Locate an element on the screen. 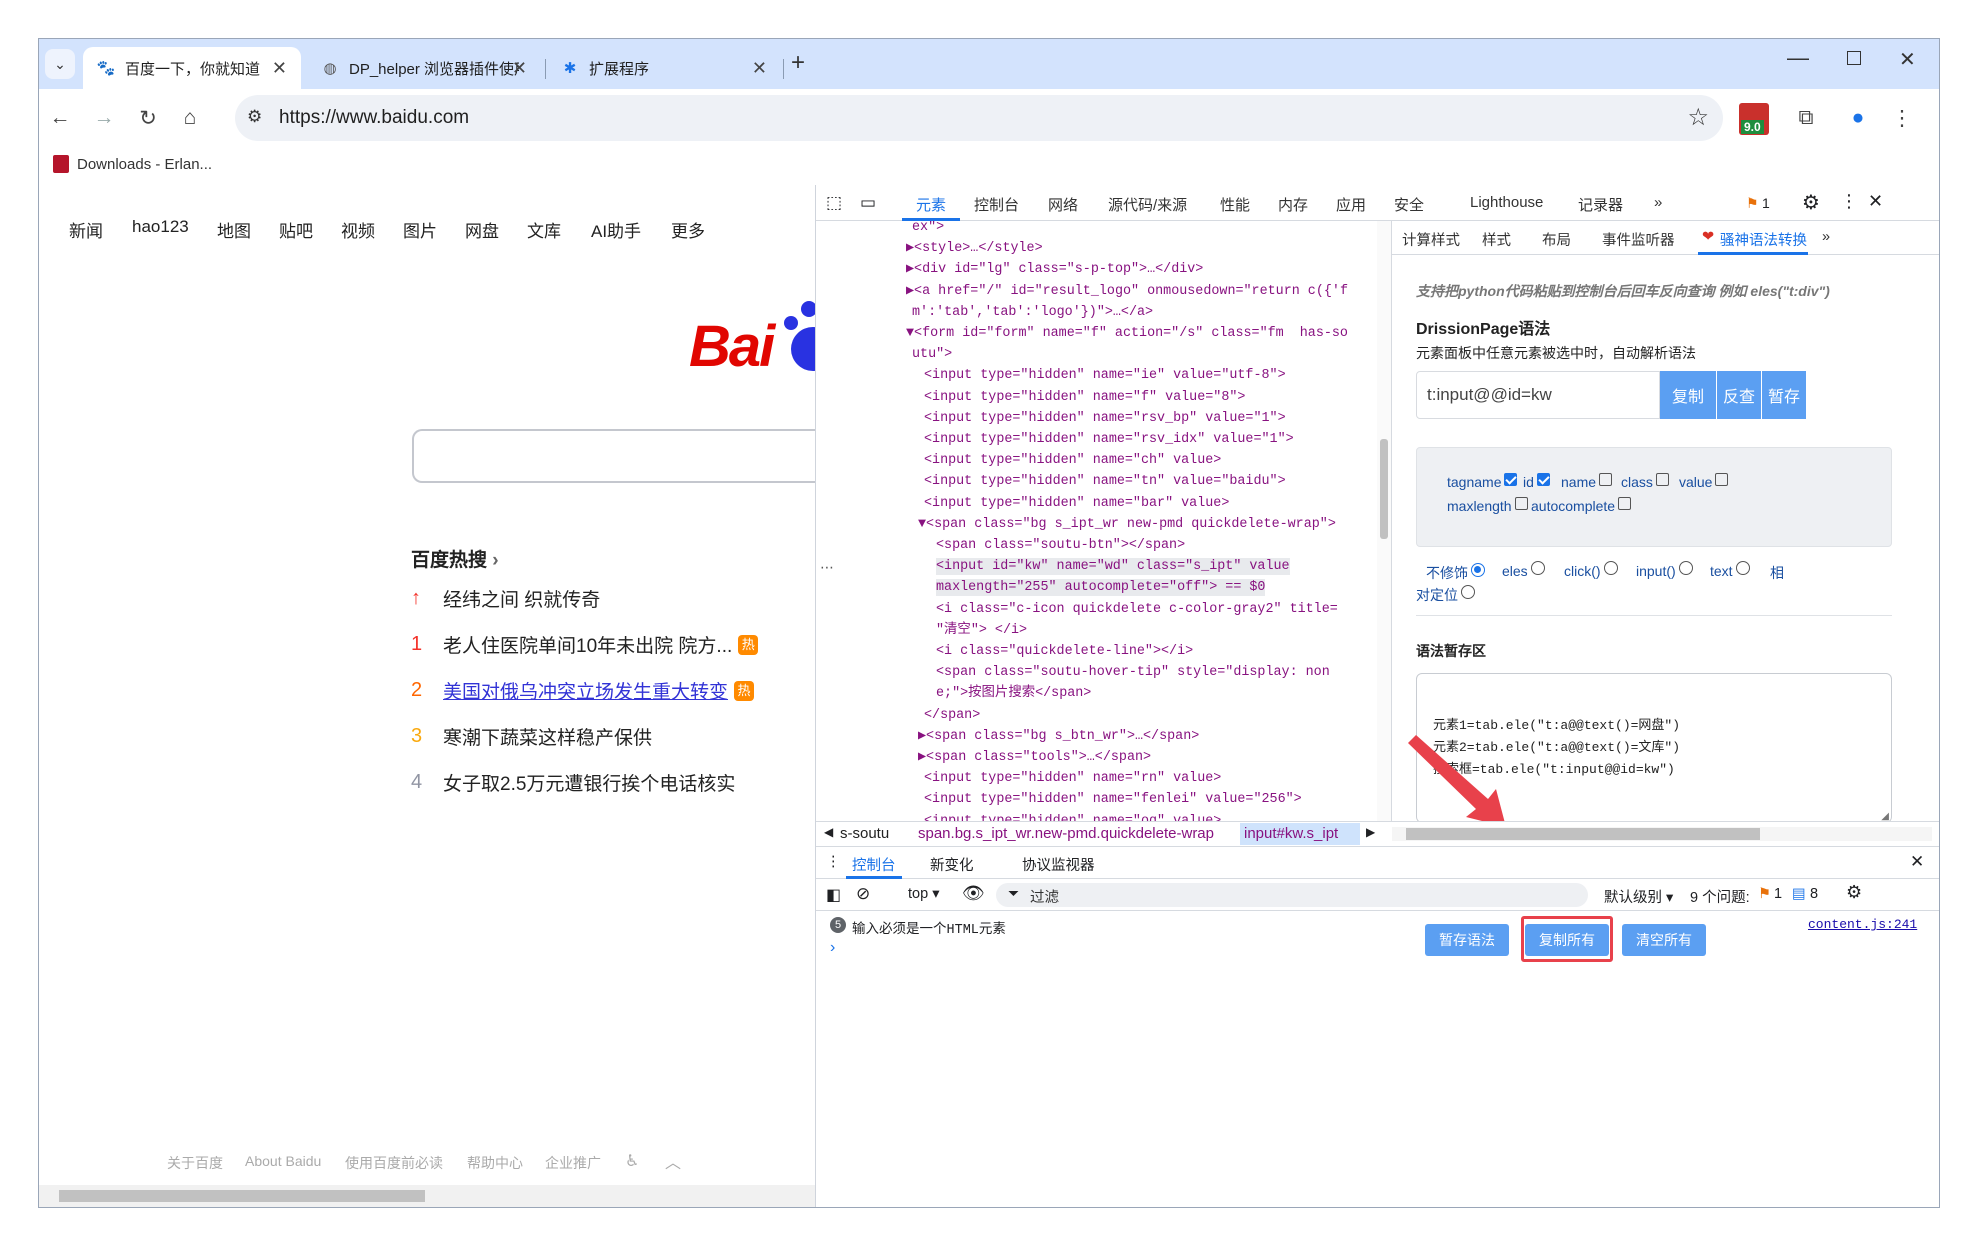 This screenshot has height=1245, width=1978. resize-handle-icon: ◢ is located at coordinates (1885, 816).